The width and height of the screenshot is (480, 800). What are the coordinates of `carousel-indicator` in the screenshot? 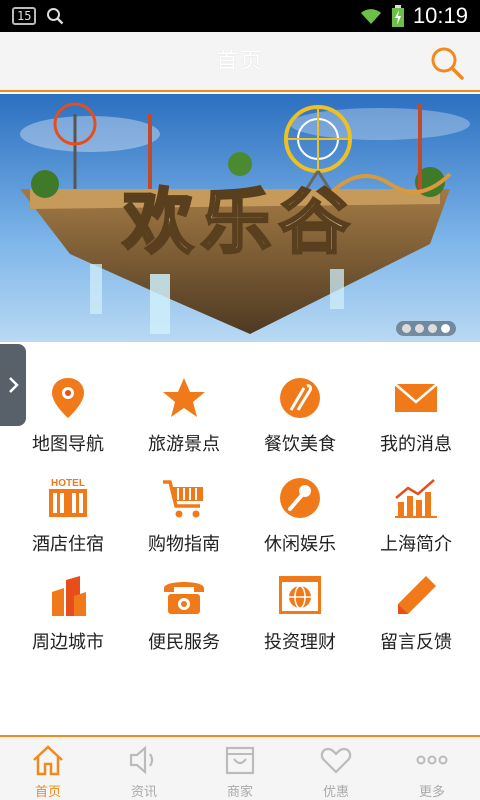 It's located at (426, 328).